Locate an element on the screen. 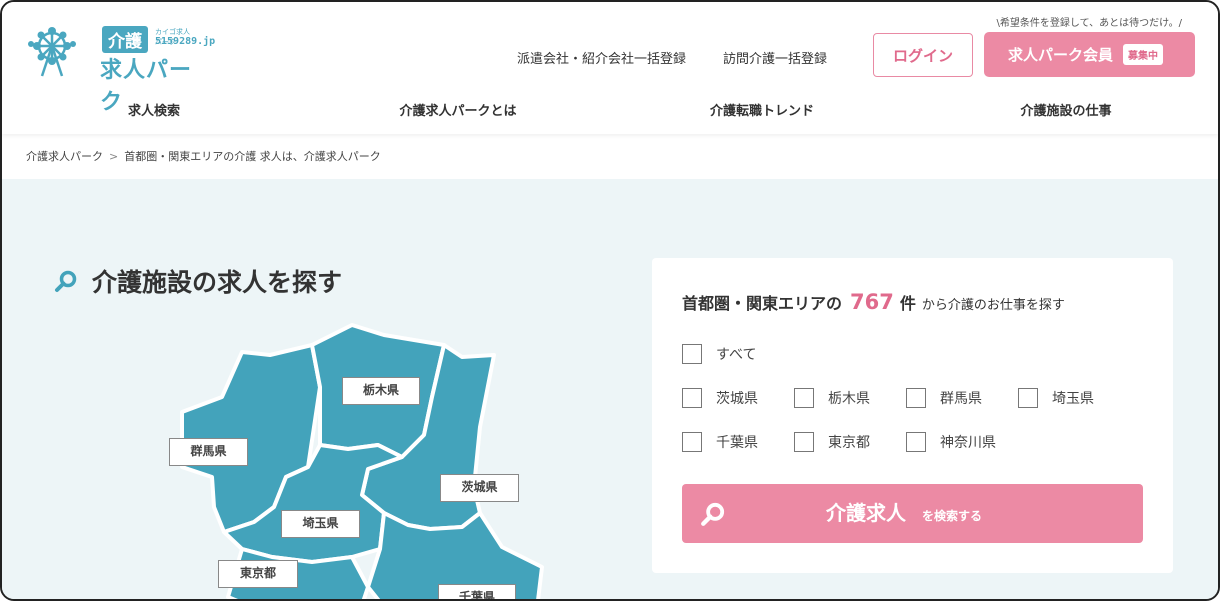  search-button-label: 介護求人 is located at coordinates (866, 513).